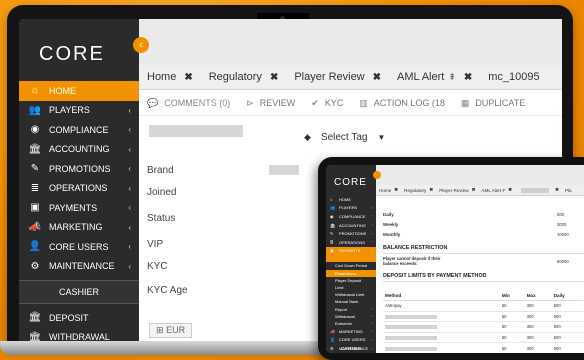  Describe the element at coordinates (561, 224) in the screenshot. I see `limit-value-weekly: 3000` at that location.